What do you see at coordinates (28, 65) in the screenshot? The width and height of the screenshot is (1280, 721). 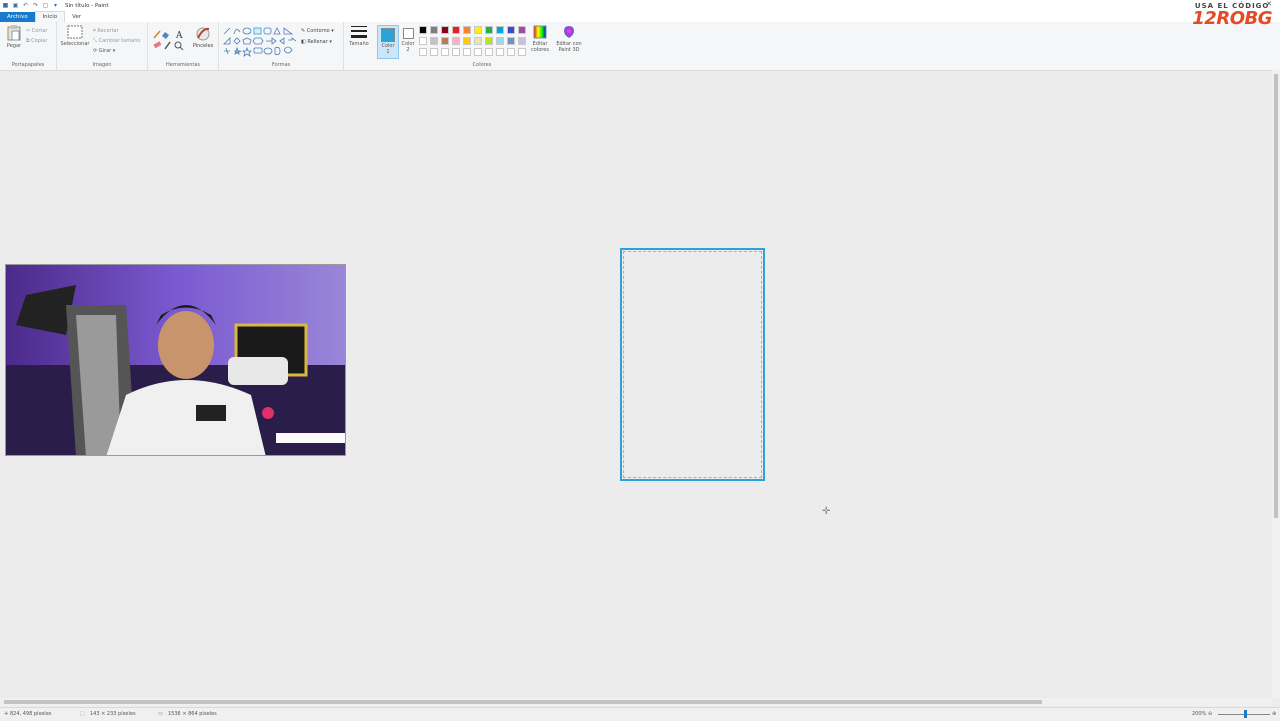 I see `group-label-clipboard: Portapapeles` at bounding box center [28, 65].